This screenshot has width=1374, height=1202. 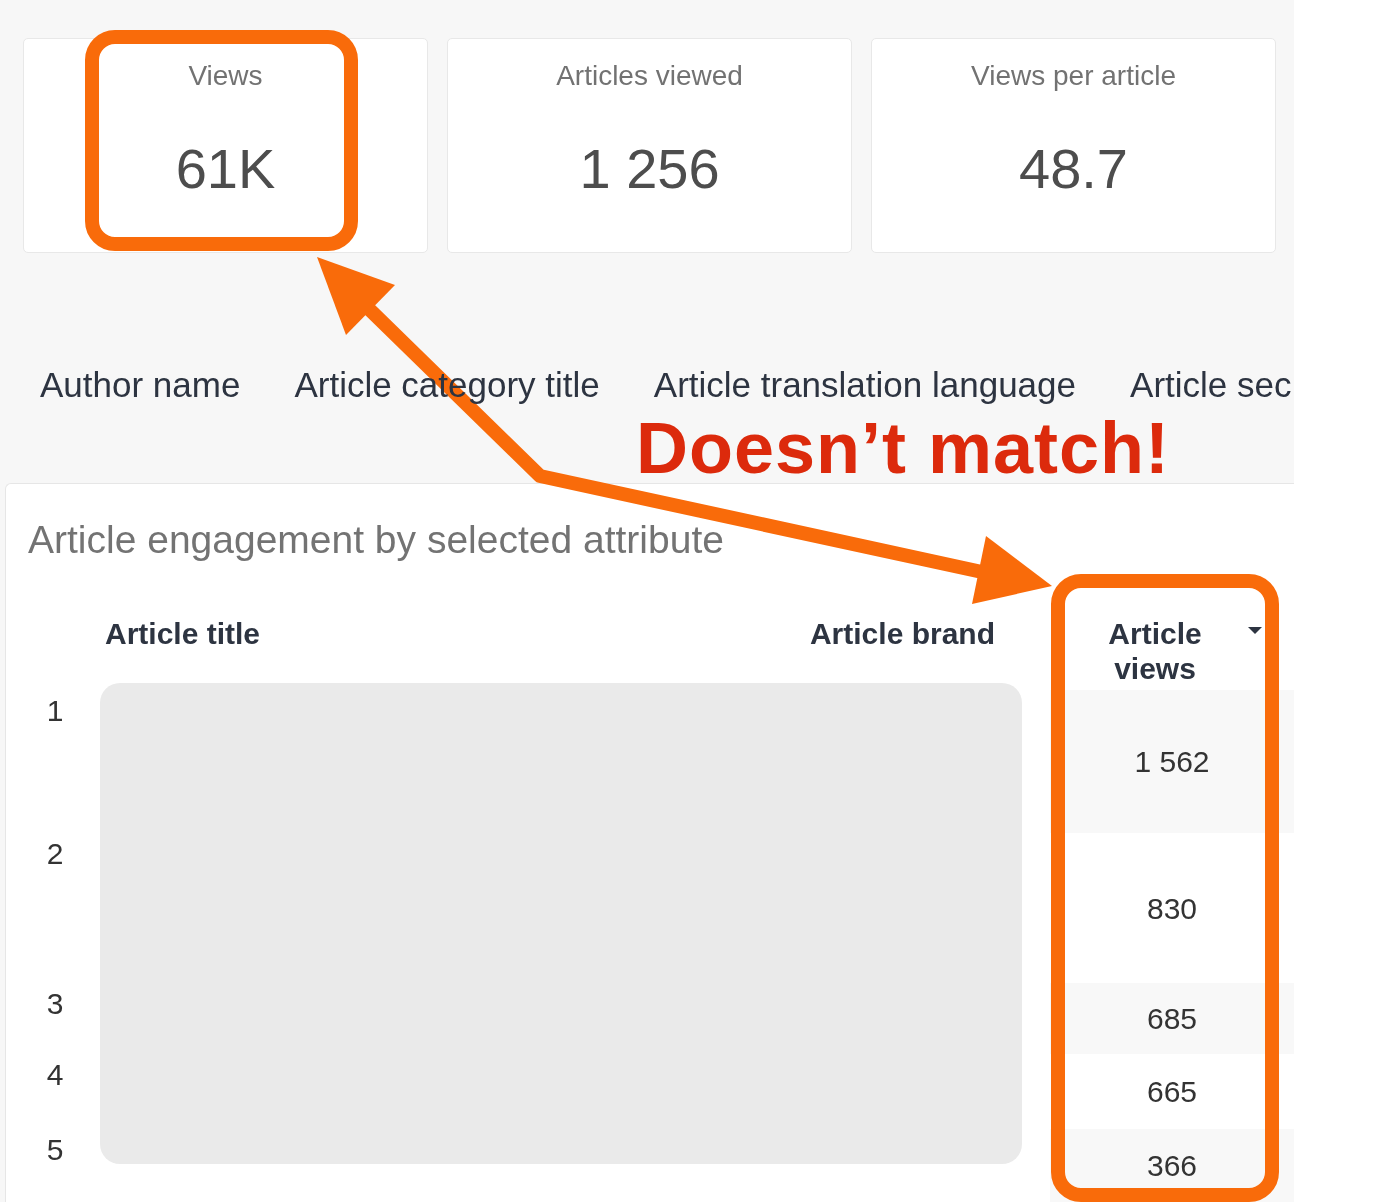 I want to click on panel-title: Article engagement by selected attribute, so click(x=376, y=540).